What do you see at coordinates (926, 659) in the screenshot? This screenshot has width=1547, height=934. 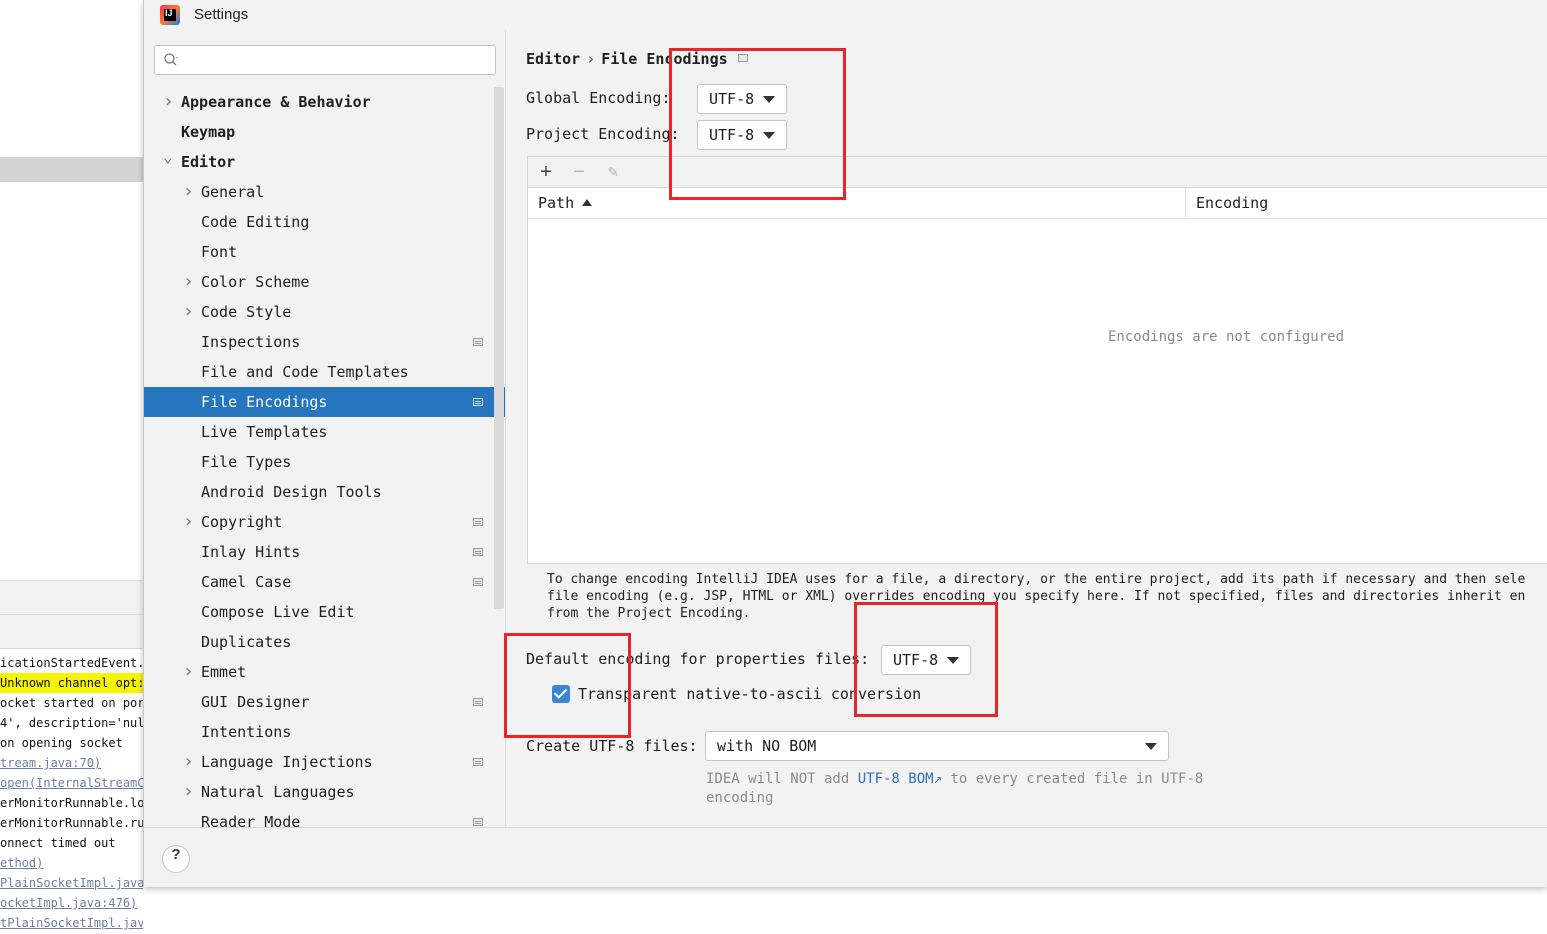 I see `annotation-box-properties-value` at bounding box center [926, 659].